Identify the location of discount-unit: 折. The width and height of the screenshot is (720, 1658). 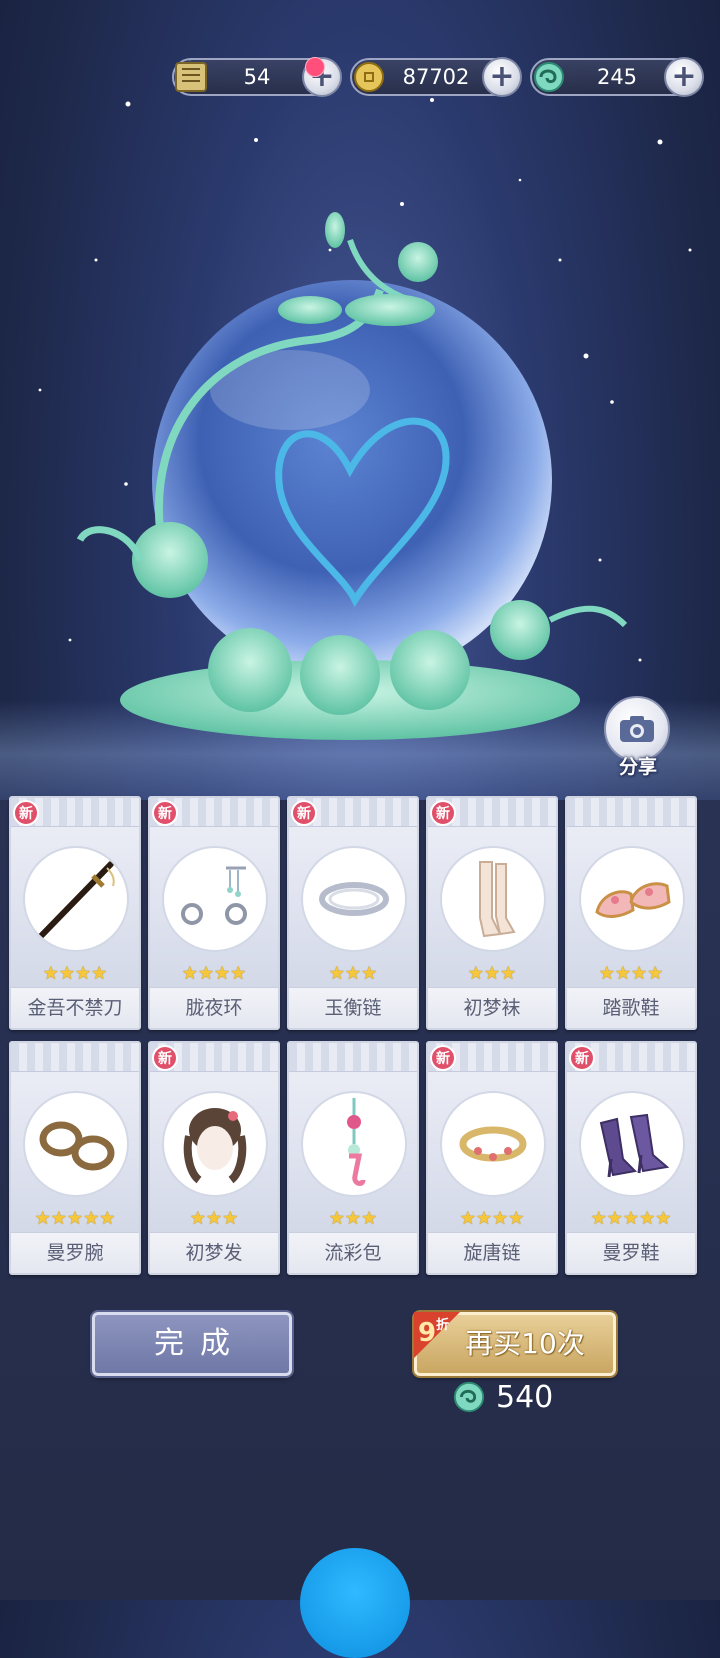
(443, 1325).